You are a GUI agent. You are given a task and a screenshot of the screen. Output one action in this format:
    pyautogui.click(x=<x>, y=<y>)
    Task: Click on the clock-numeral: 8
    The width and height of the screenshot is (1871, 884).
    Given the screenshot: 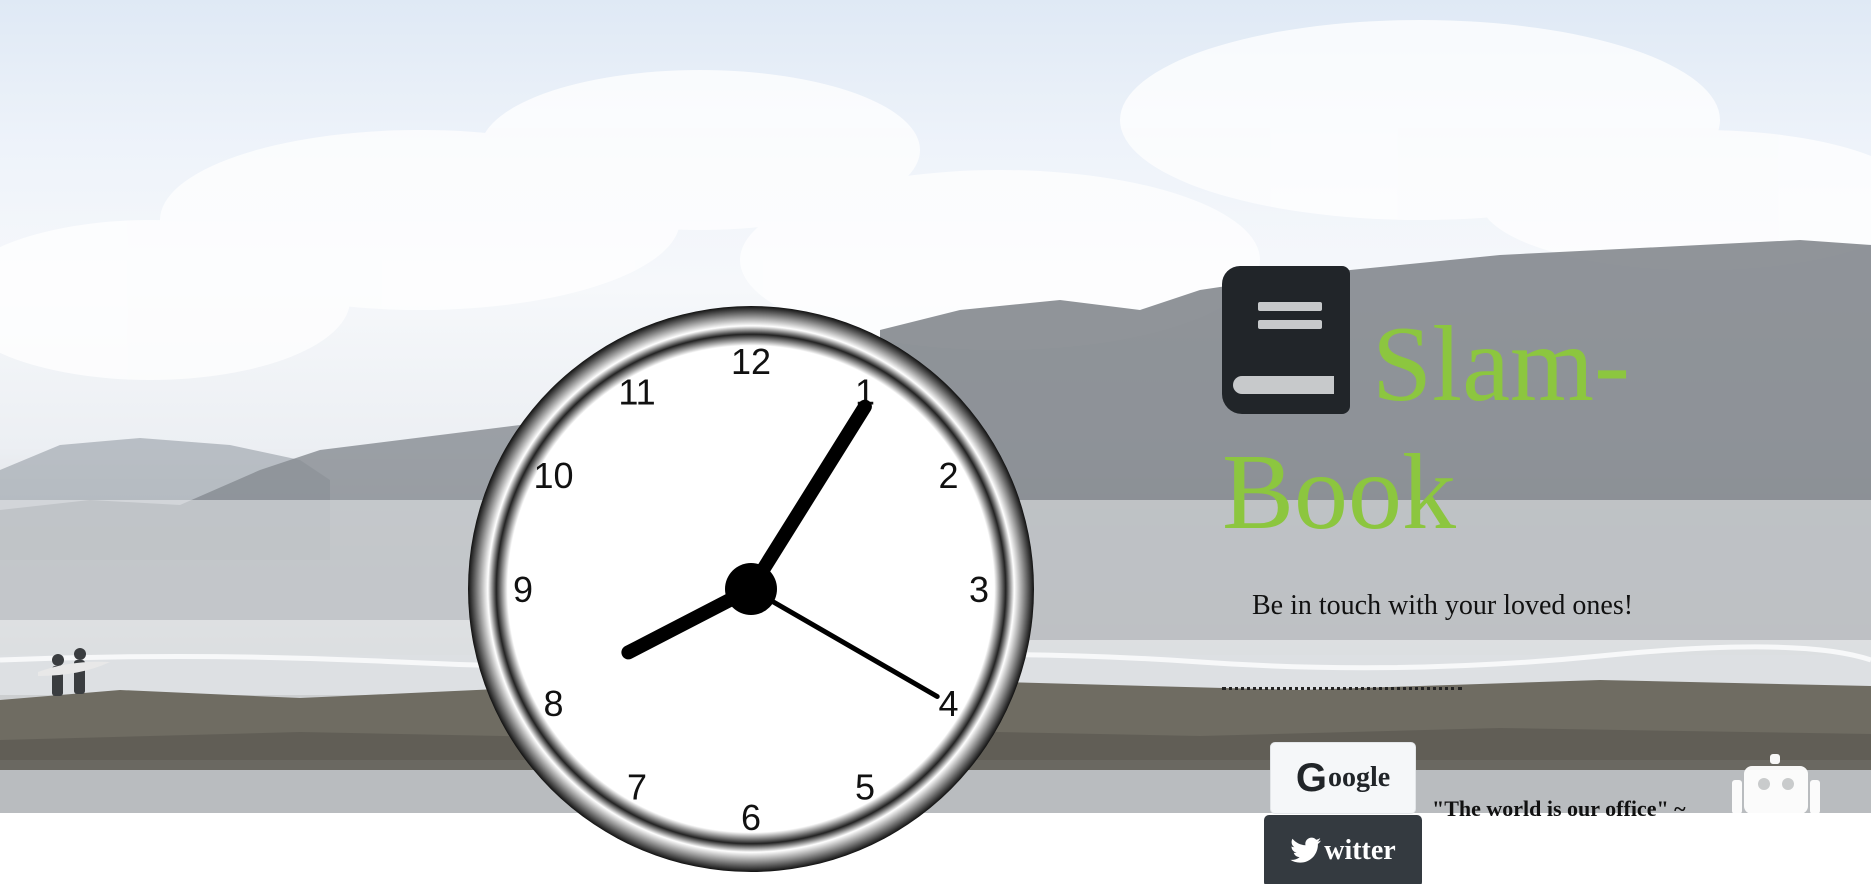 What is the action you would take?
    pyautogui.click(x=553, y=703)
    